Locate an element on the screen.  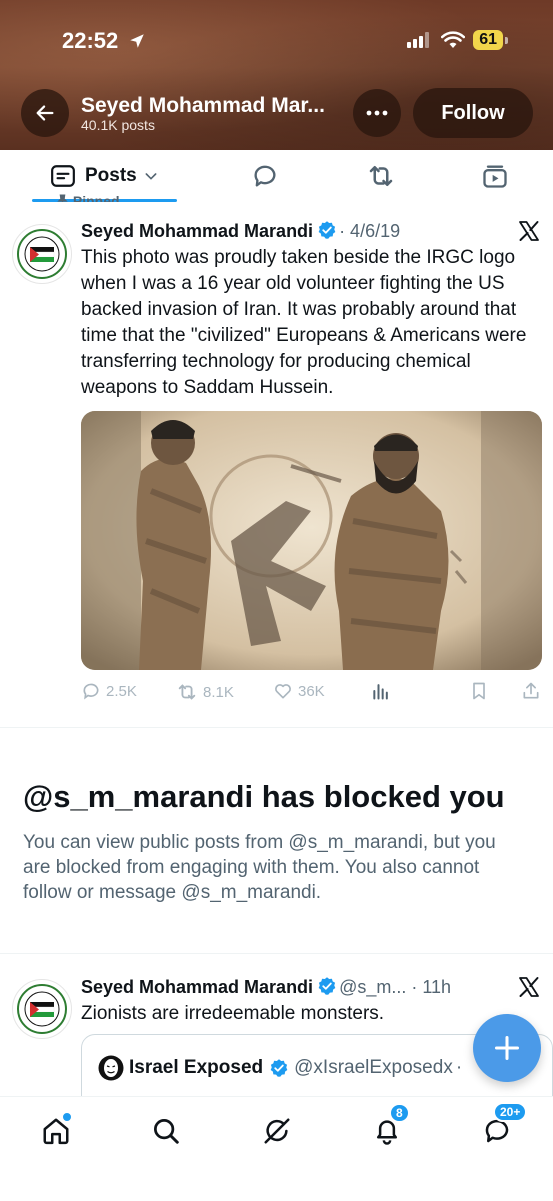
second-post-text: Zionists are irredeemable monsters. is located at coordinates (233, 1013).